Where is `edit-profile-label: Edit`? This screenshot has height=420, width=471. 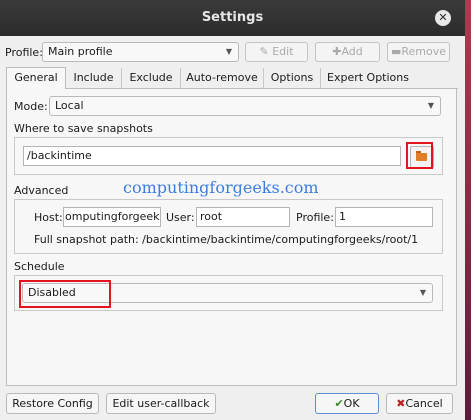
edit-profile-label: Edit is located at coordinates (283, 51).